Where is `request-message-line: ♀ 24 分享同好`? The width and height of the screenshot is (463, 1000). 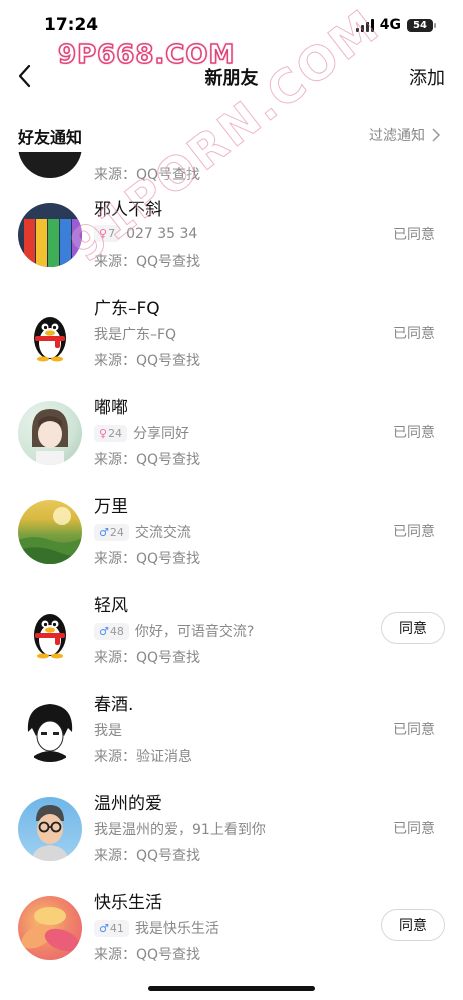
request-message-line: ♀ 24 分享同好 is located at coordinates (141, 433).